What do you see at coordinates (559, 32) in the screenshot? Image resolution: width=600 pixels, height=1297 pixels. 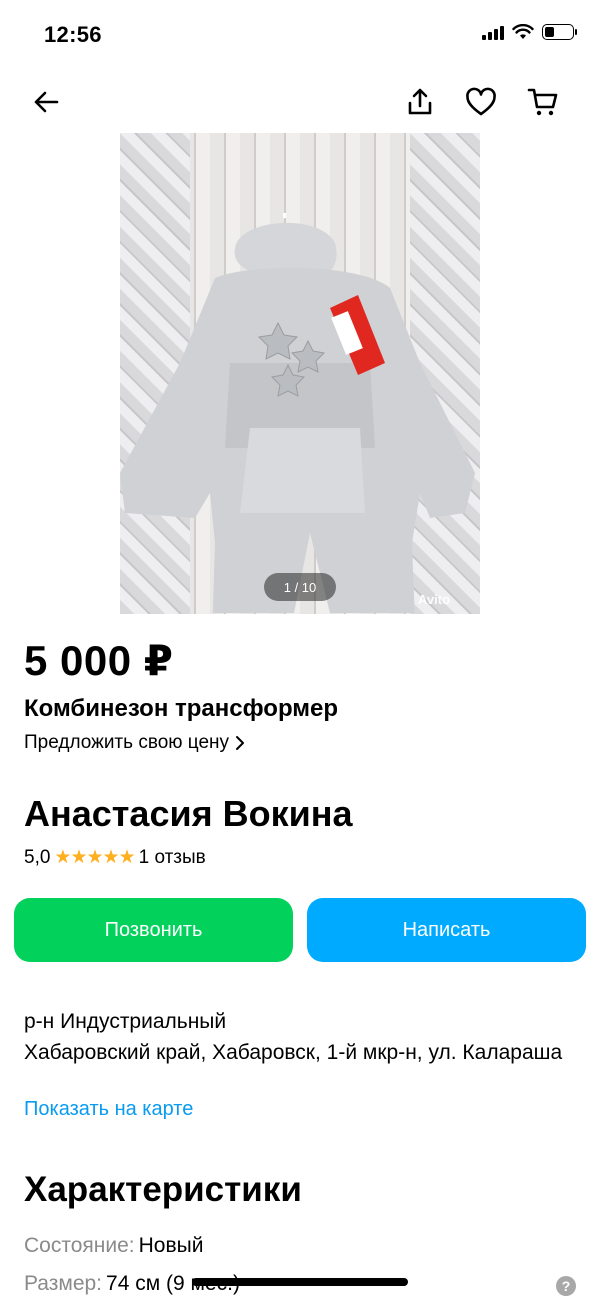 I see `battery-icon` at bounding box center [559, 32].